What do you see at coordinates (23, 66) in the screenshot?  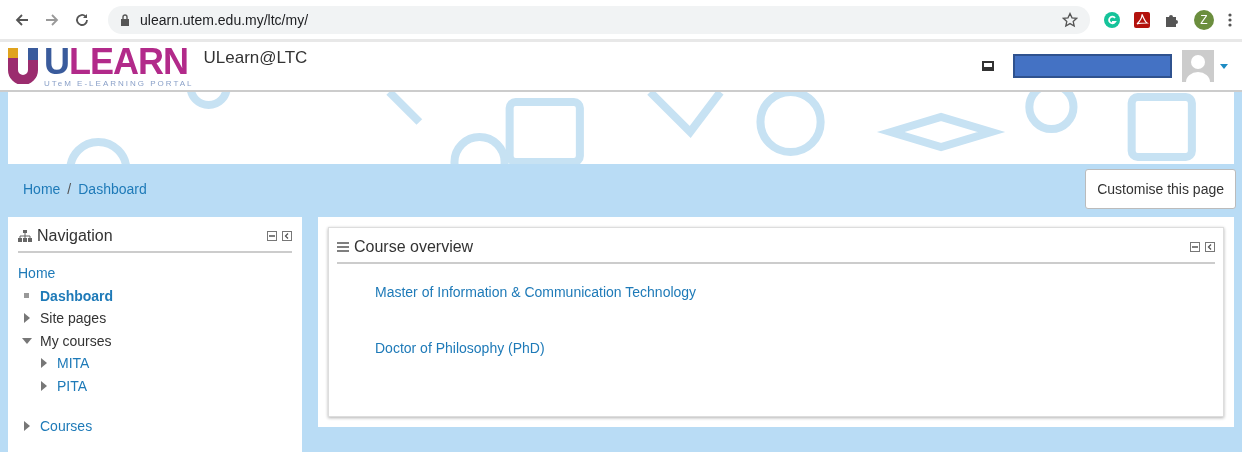 I see `logo-icon` at bounding box center [23, 66].